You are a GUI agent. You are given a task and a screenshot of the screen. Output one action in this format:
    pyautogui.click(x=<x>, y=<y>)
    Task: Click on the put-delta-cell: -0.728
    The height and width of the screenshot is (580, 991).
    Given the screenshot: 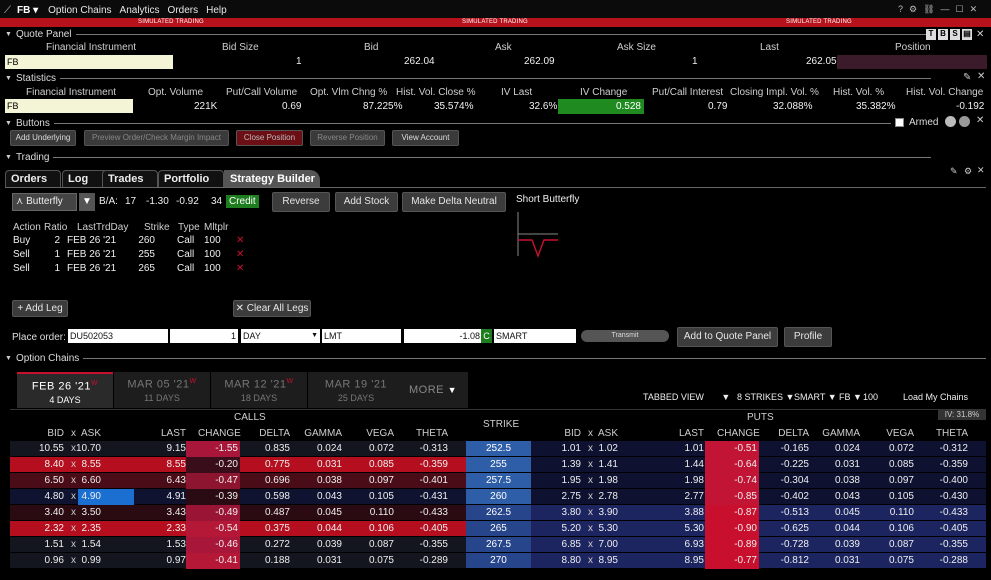 What is the action you would take?
    pyautogui.click(x=786, y=545)
    